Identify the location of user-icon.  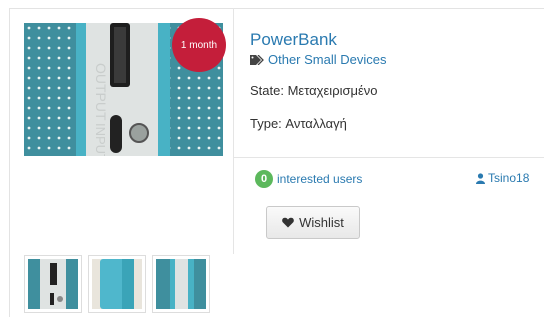
(480, 178).